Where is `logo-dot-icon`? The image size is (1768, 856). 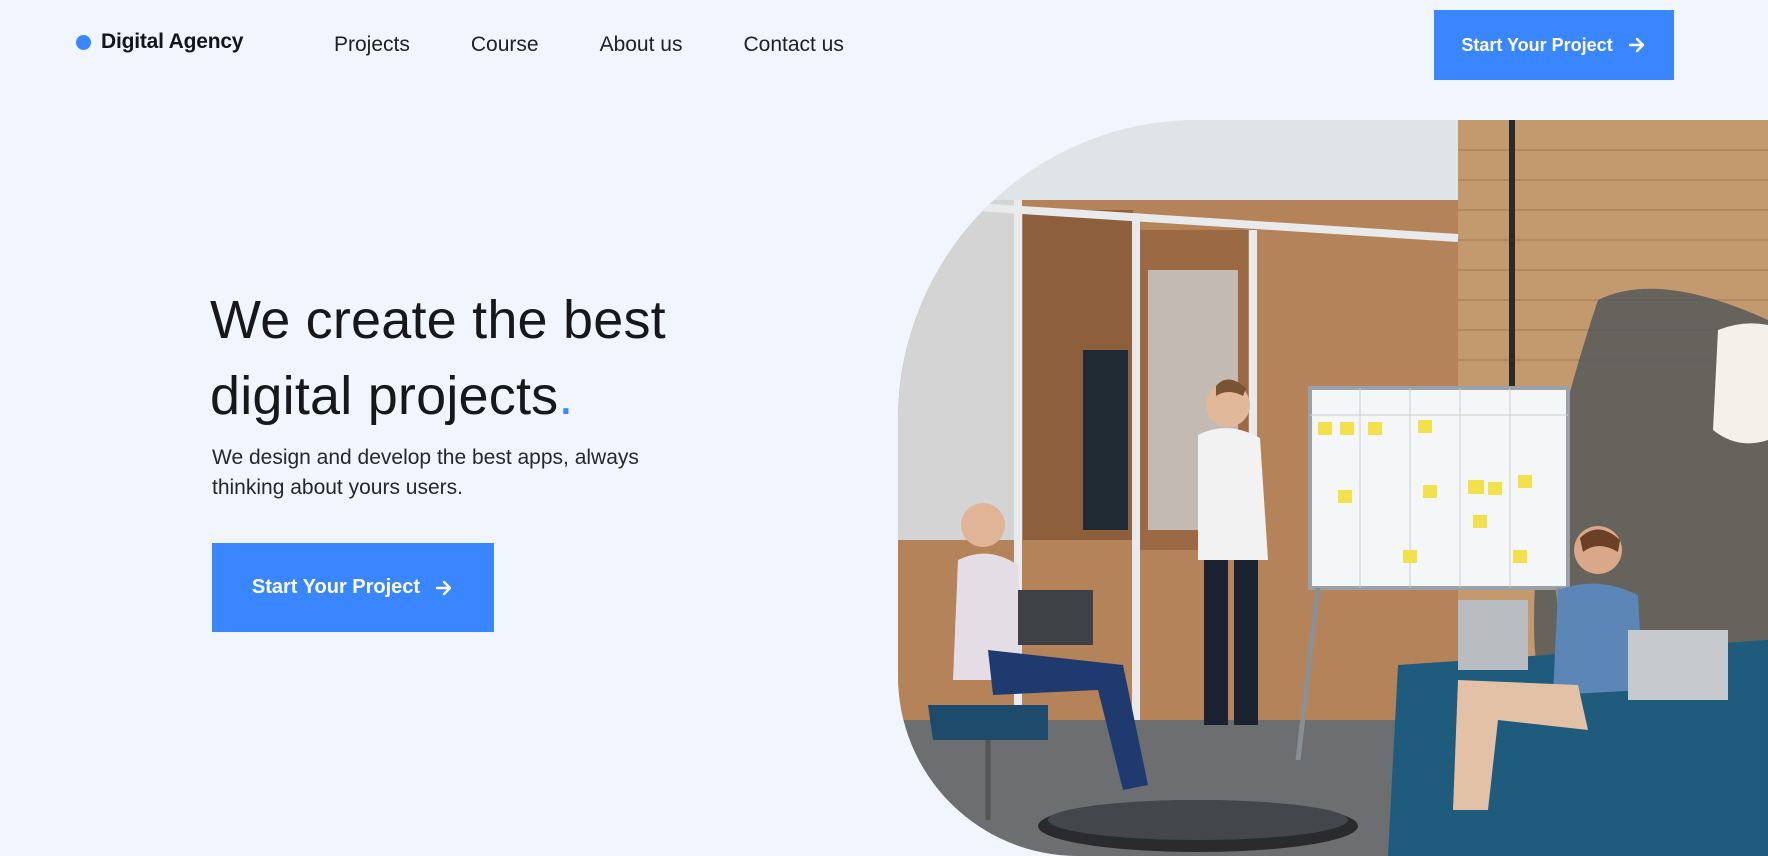 logo-dot-icon is located at coordinates (83, 42).